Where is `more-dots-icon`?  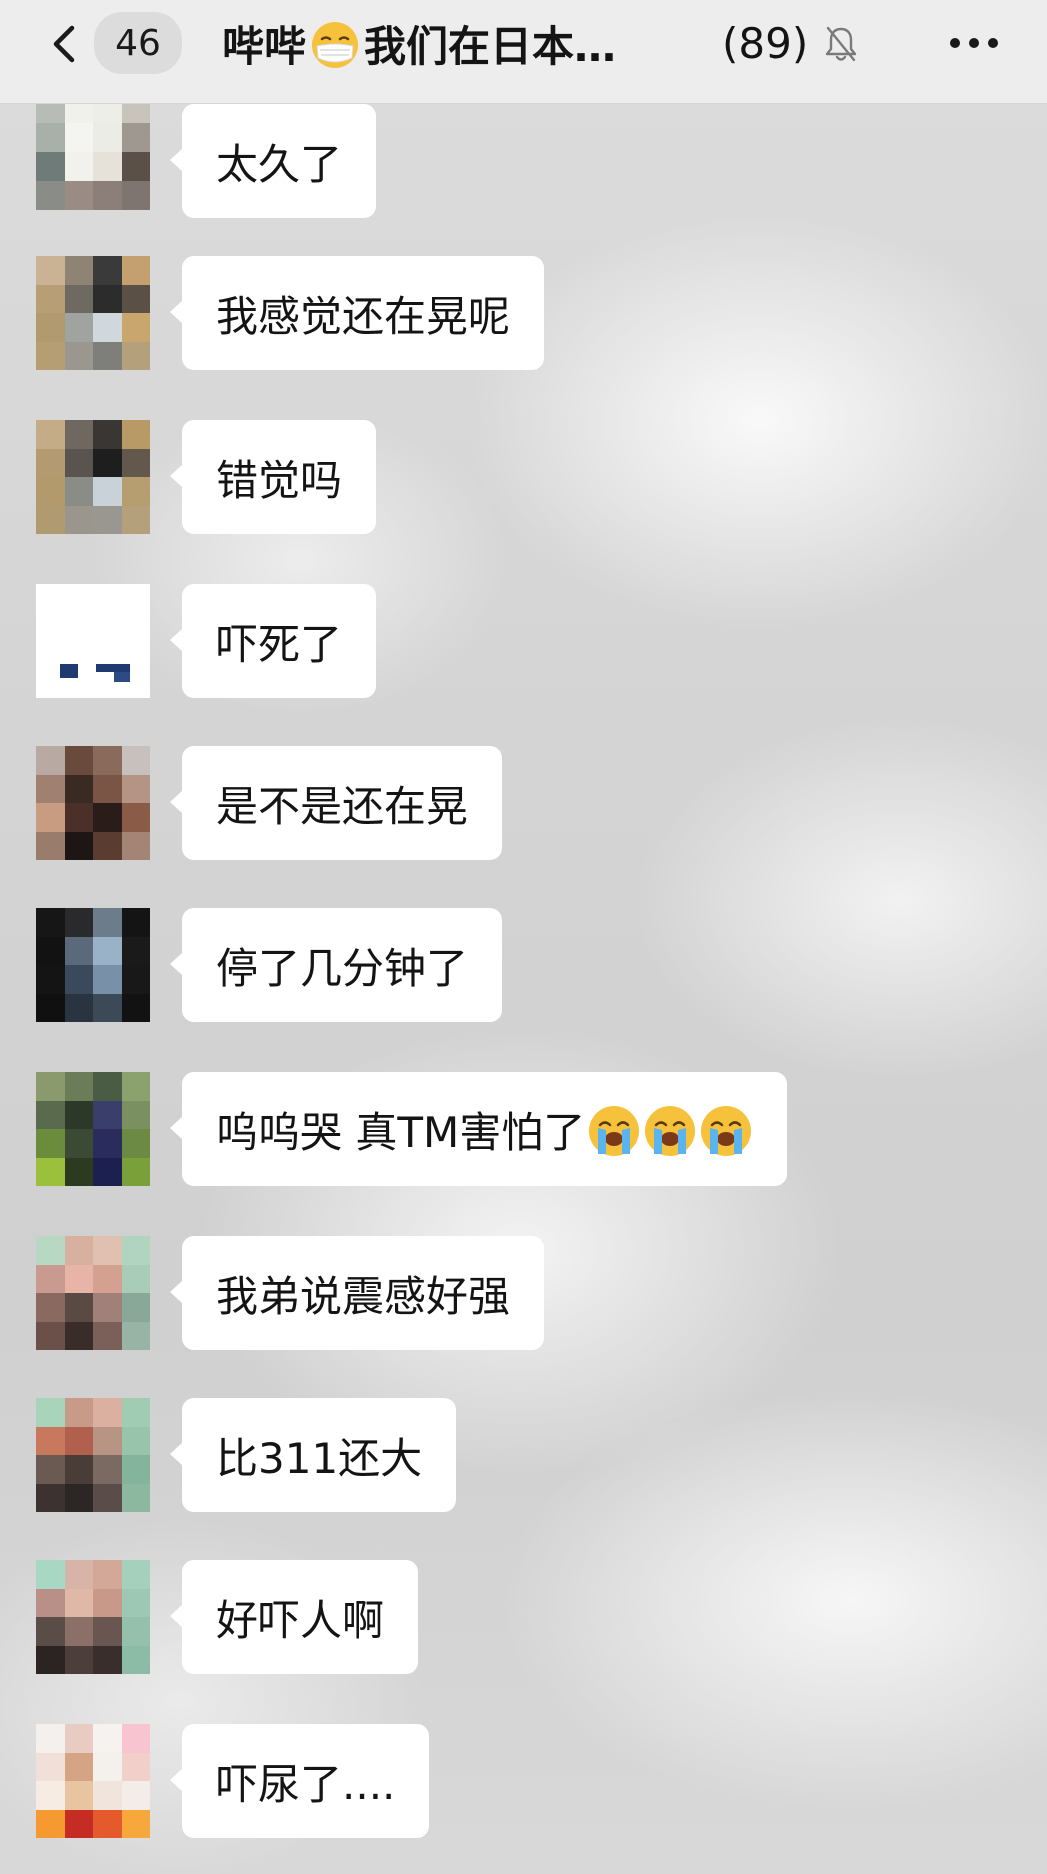
more-dots-icon is located at coordinates (974, 43).